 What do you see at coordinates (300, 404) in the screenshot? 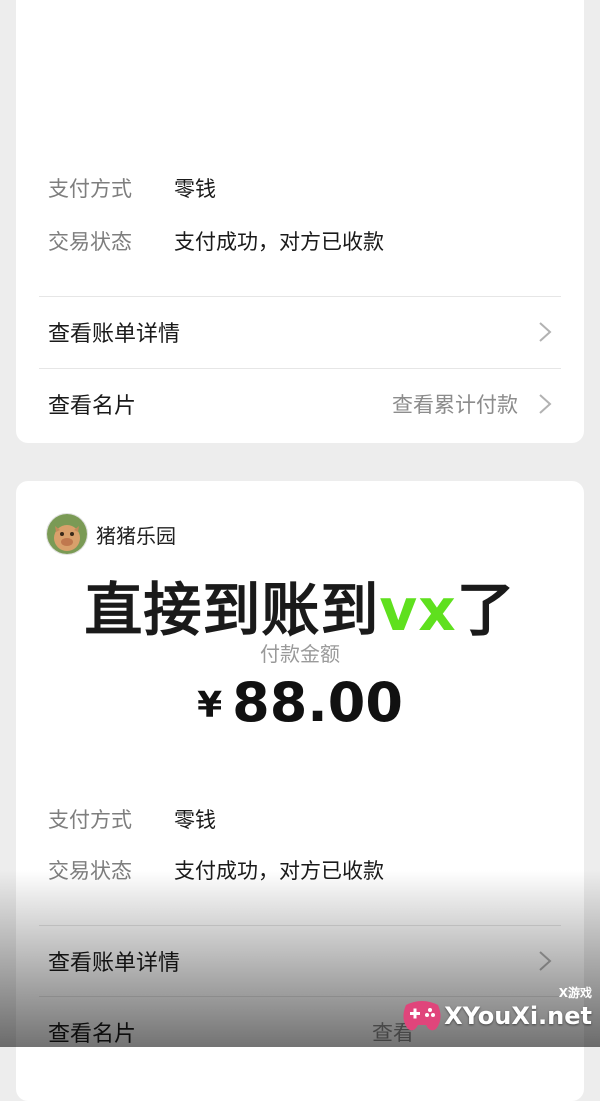
I see `view-card-link: 查看名片 查看累计付款` at bounding box center [300, 404].